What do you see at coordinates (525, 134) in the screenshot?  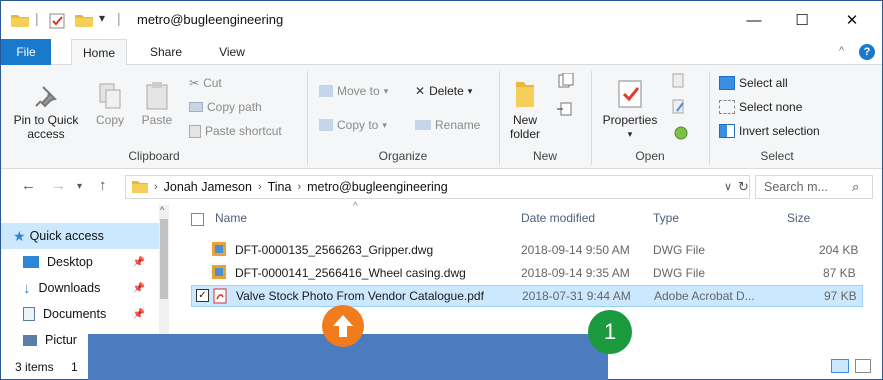 I see `new-folder-label-line2: folder` at bounding box center [525, 134].